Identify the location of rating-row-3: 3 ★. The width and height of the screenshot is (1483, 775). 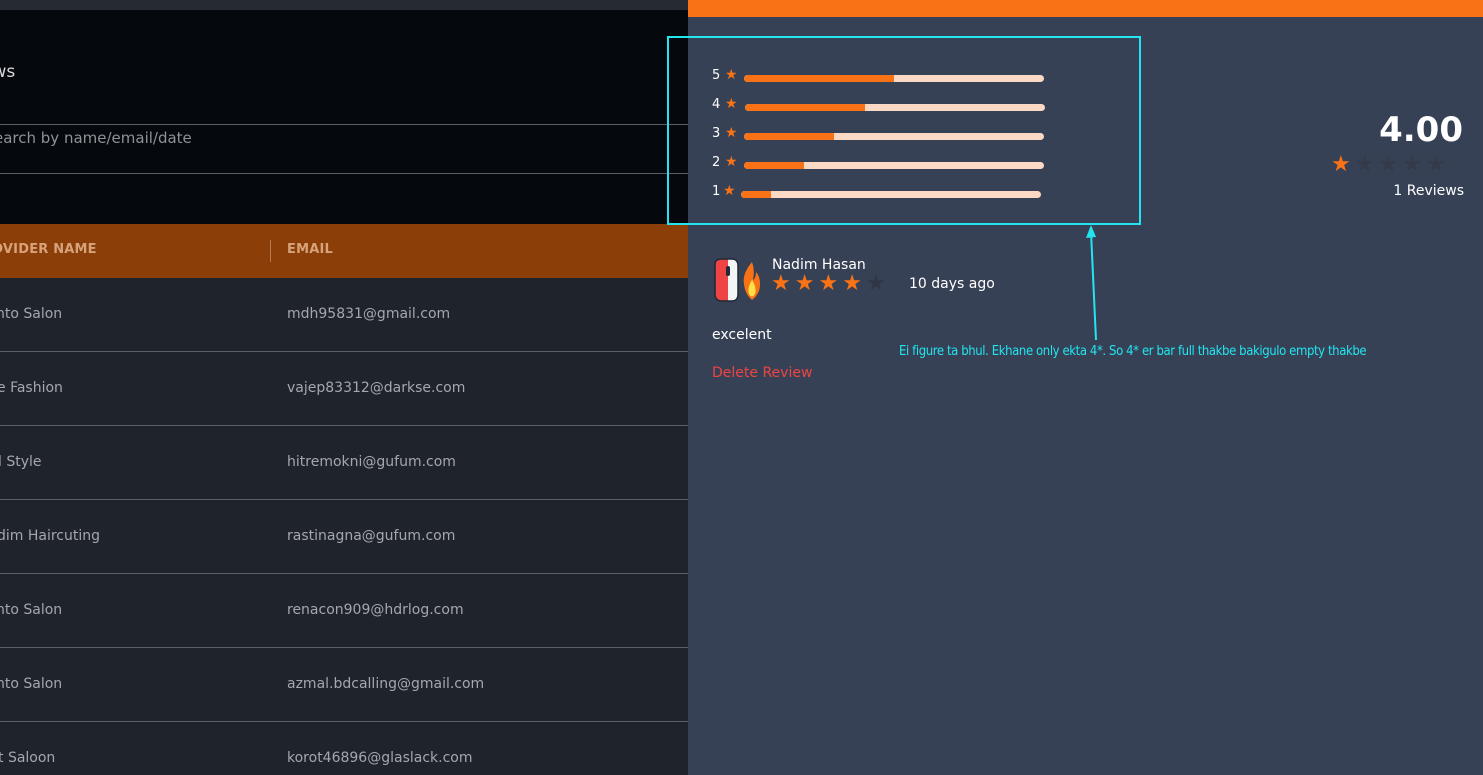
(912, 135).